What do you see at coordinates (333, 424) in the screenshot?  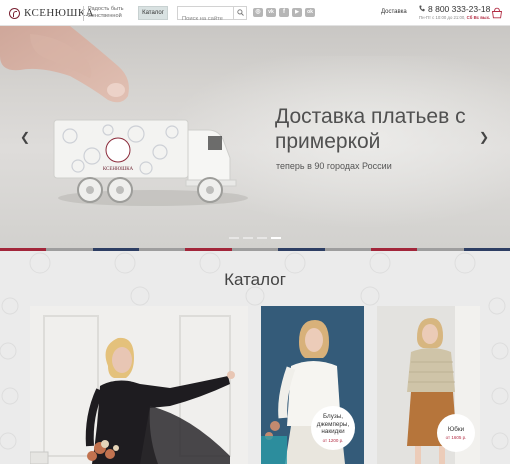 I see `category-name: Блузы, джемперы, накидки` at bounding box center [333, 424].